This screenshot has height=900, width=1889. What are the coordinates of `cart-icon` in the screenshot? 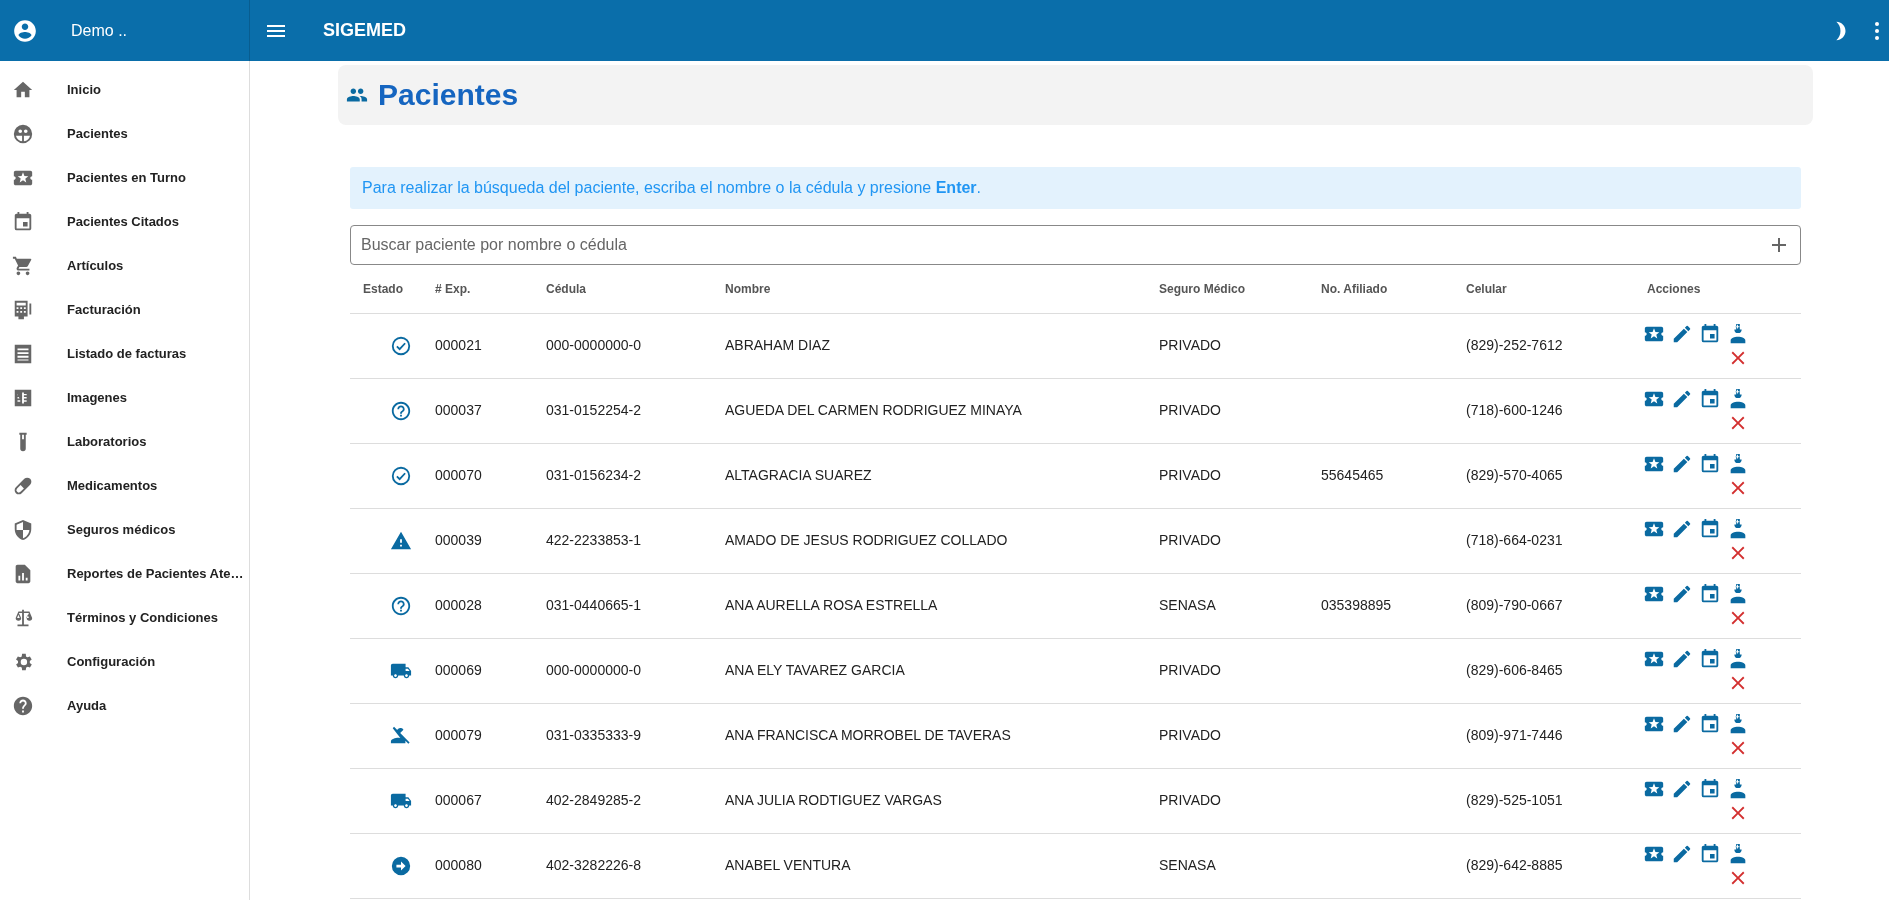 It's located at (23, 266).